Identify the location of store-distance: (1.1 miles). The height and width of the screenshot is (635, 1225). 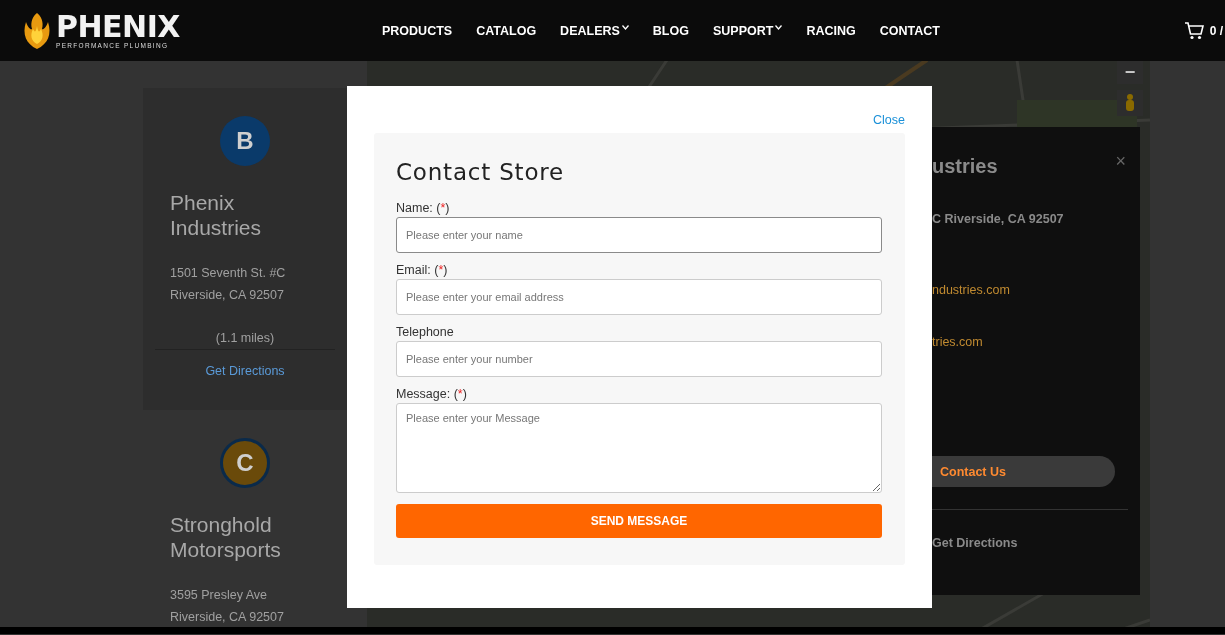
(245, 340).